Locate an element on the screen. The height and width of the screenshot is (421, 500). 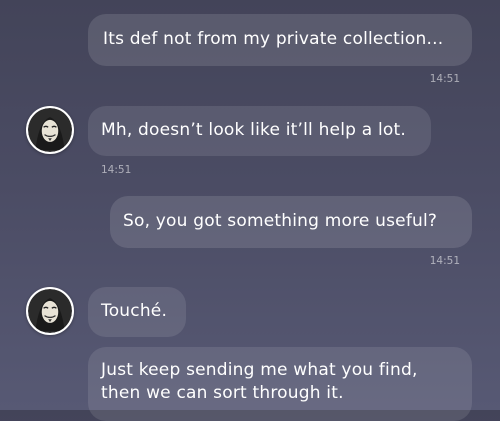
message-text: So, you got something more useful? is located at coordinates (280, 221).